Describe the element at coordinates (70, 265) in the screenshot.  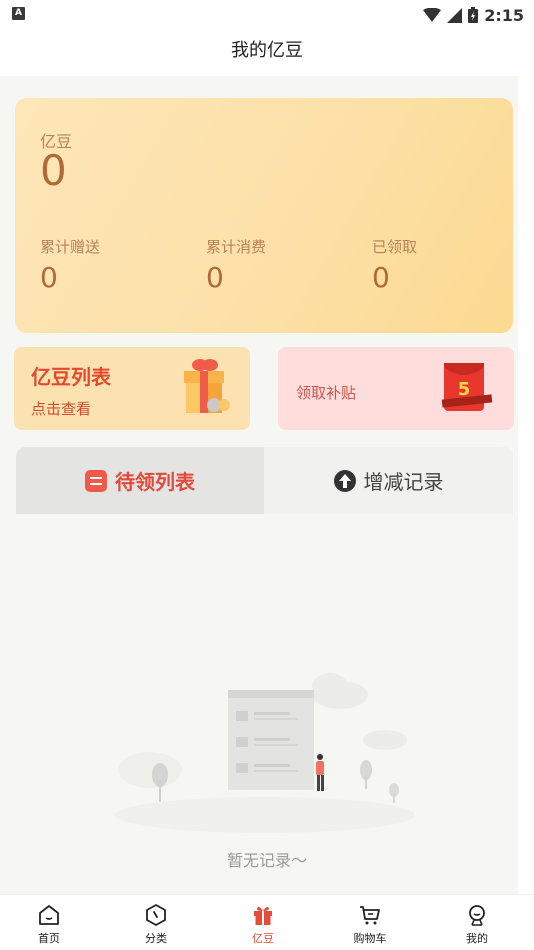
I see `stat-total-gifted: 累计赠送 0` at that location.